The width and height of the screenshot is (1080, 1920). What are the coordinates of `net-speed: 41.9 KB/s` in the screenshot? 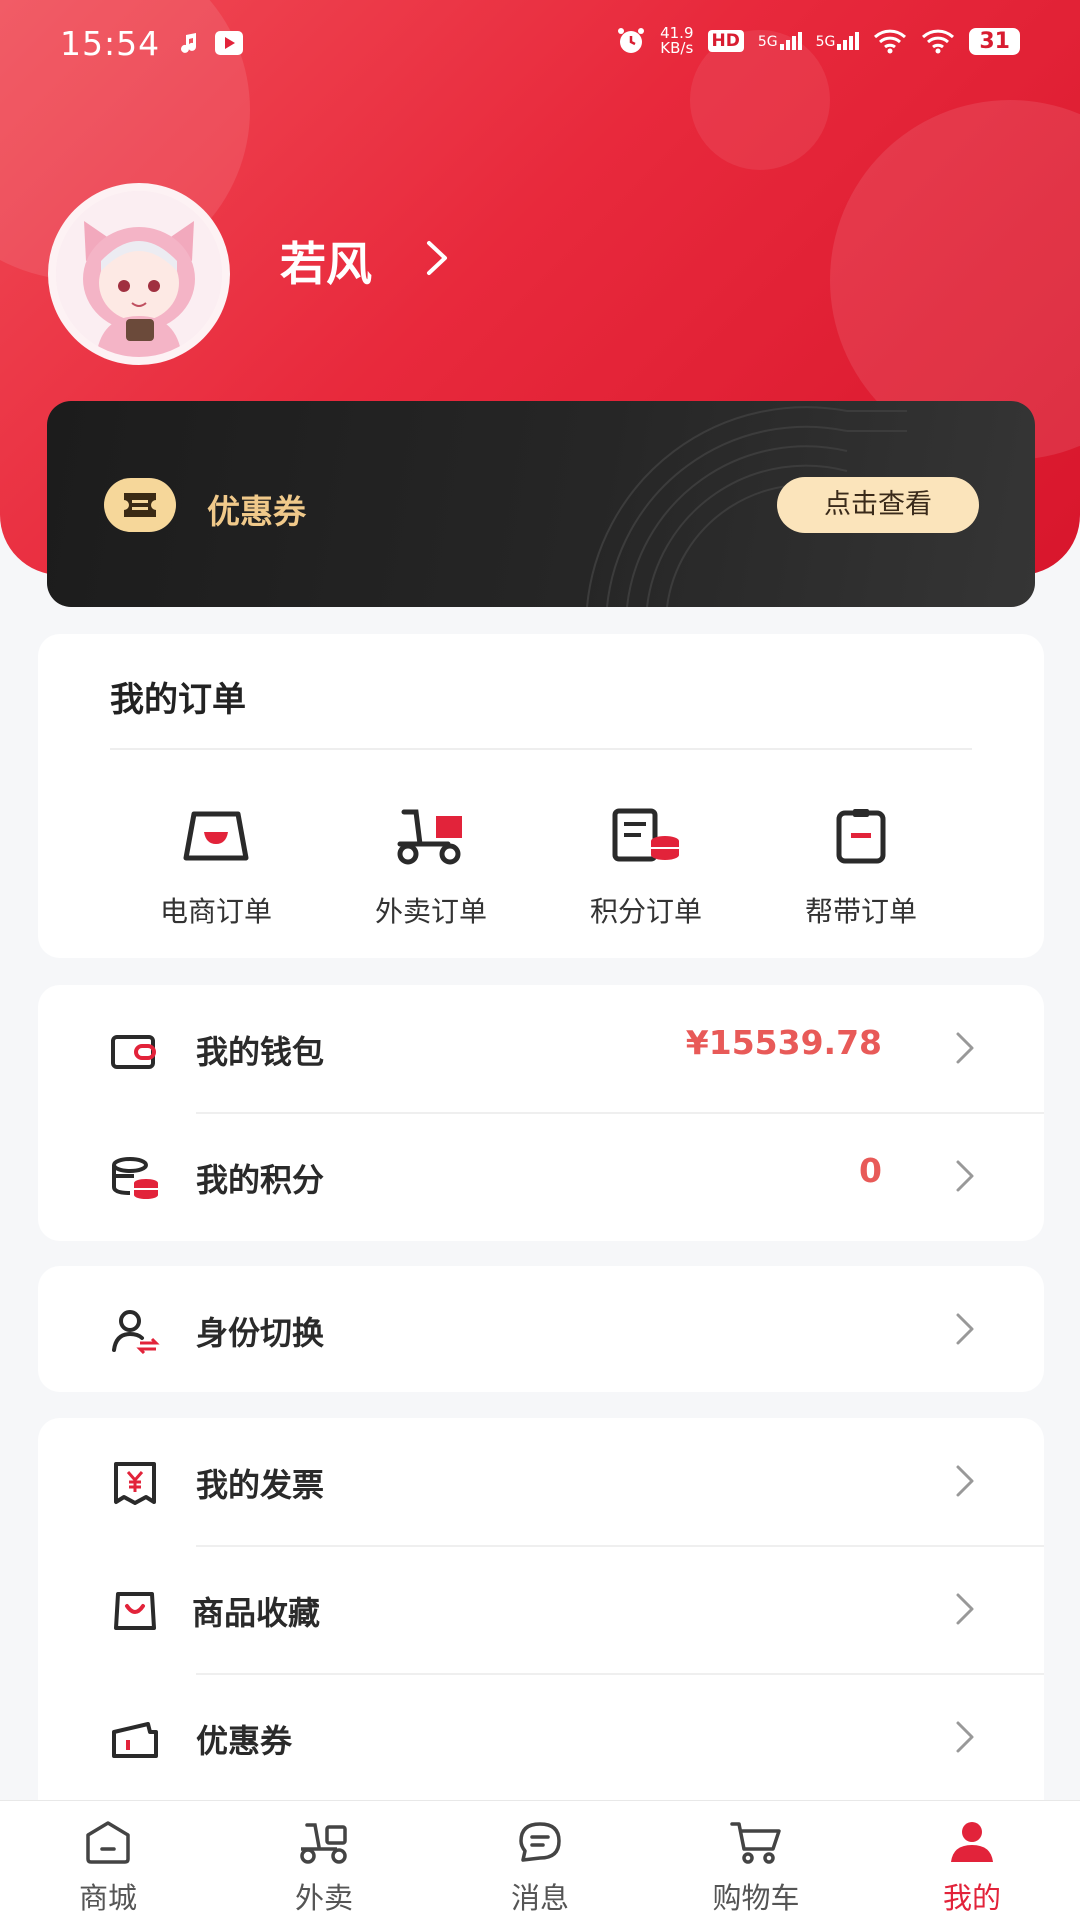 It's located at (677, 40).